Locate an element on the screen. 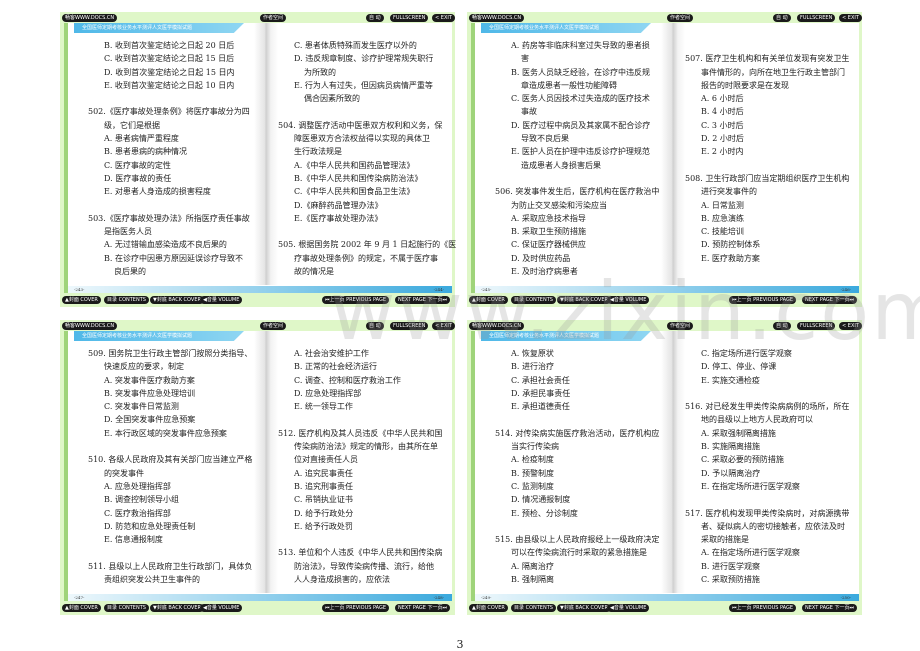  header-strip: 全国医师定期考核业务水平测评人文医学模拟试题 is located at coordinates (159, 28).